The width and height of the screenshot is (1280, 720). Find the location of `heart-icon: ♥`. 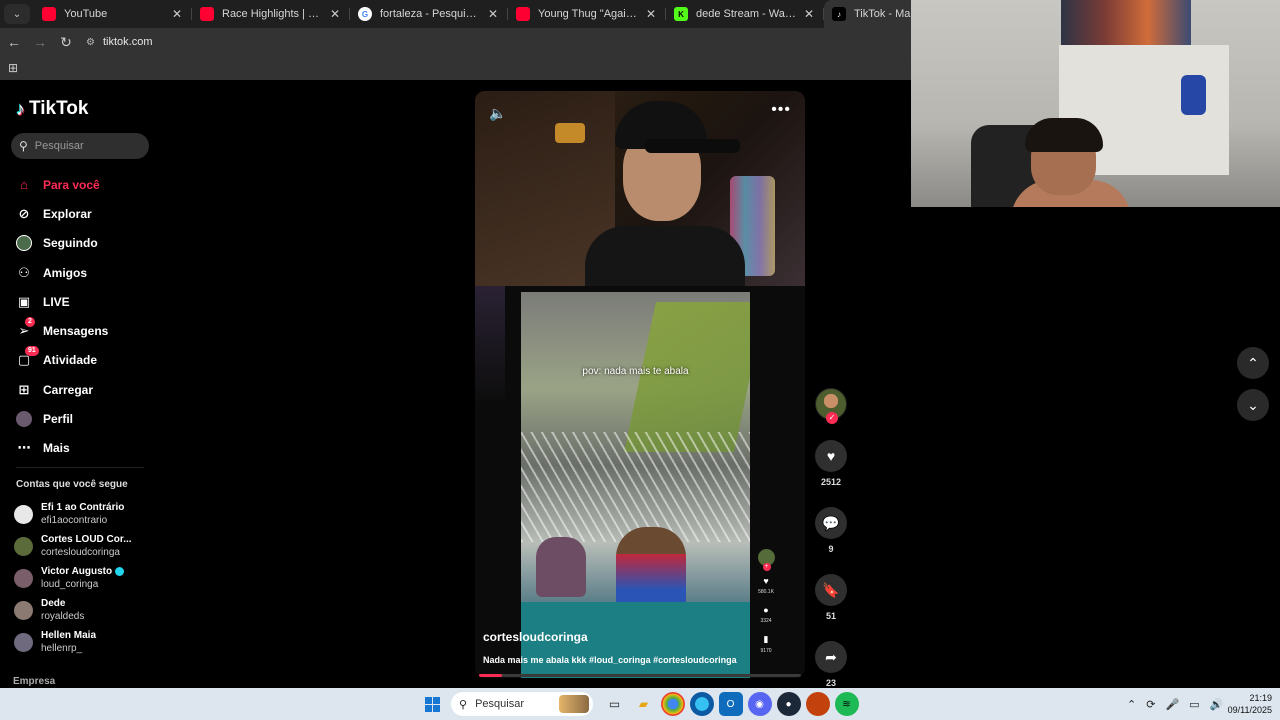

heart-icon: ♥ is located at coordinates (831, 456).